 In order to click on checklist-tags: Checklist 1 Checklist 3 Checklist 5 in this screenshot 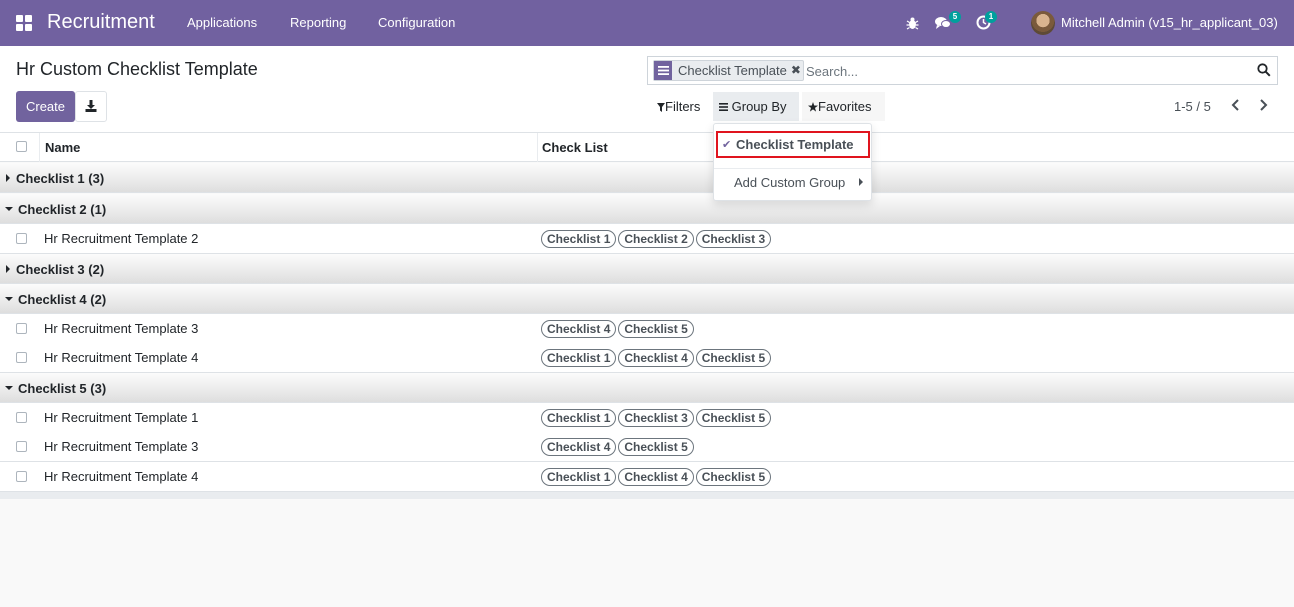, I will do `click(657, 418)`.